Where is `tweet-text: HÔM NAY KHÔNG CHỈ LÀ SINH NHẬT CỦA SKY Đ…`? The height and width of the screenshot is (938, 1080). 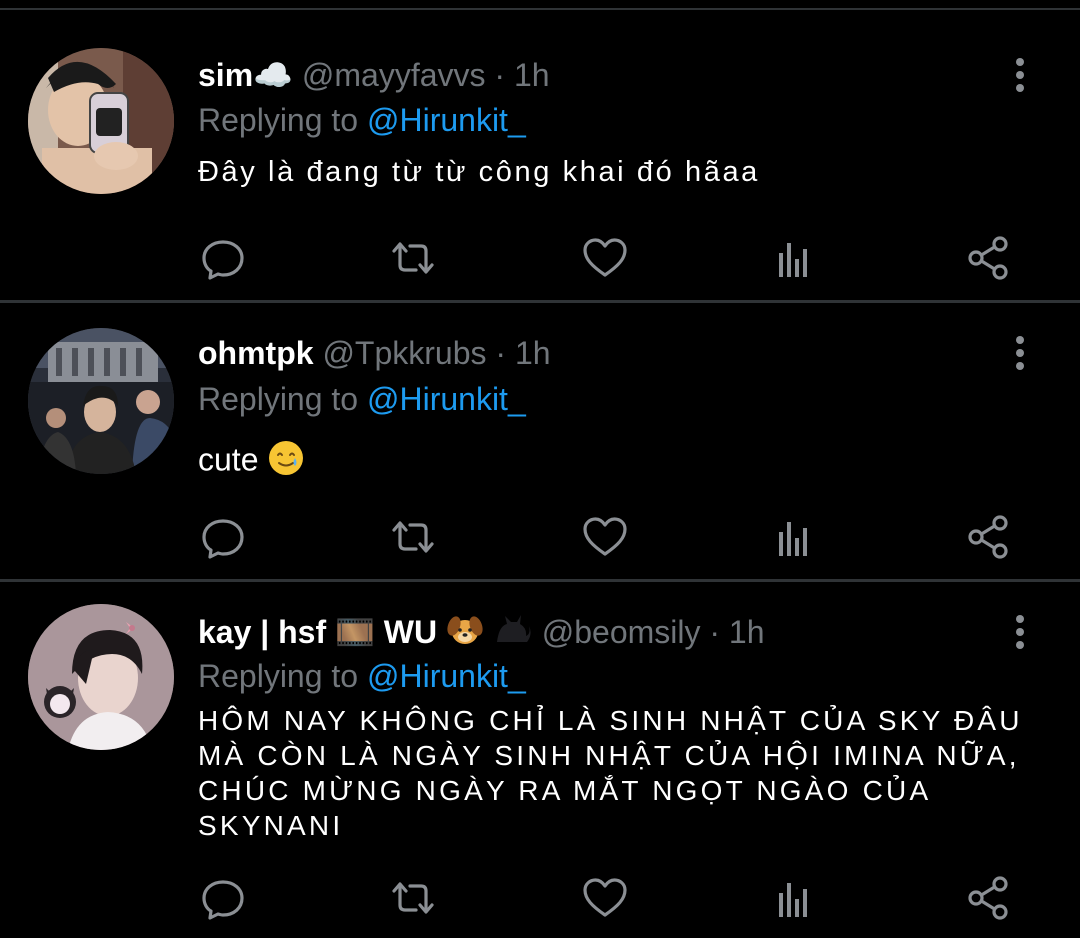 tweet-text: HÔM NAY KHÔNG CHỈ LÀ SINH NHẬT CỦA SKY Đ… is located at coordinates (610, 773).